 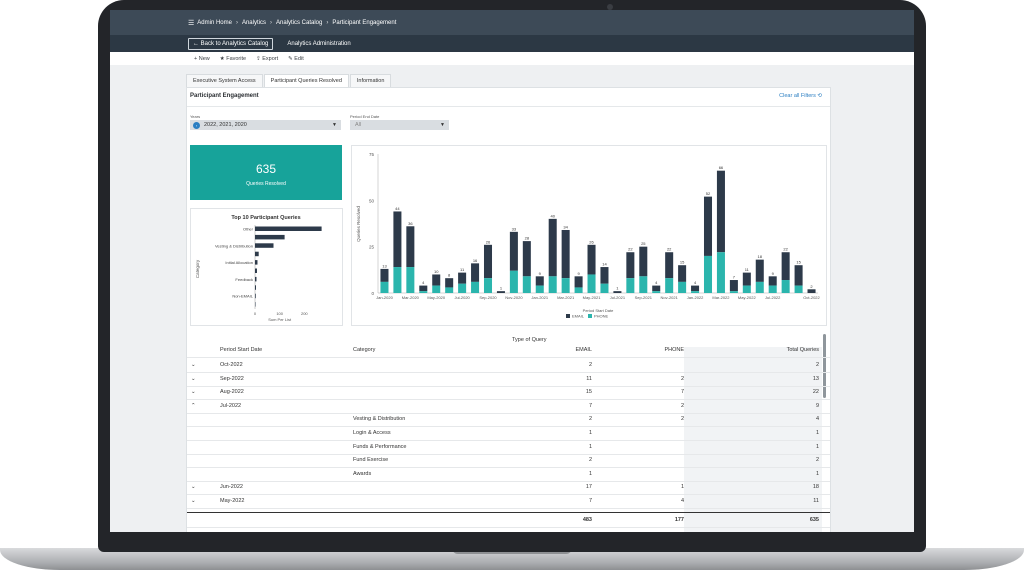 I want to click on col-header-phone: PHONE, so click(x=674, y=350).